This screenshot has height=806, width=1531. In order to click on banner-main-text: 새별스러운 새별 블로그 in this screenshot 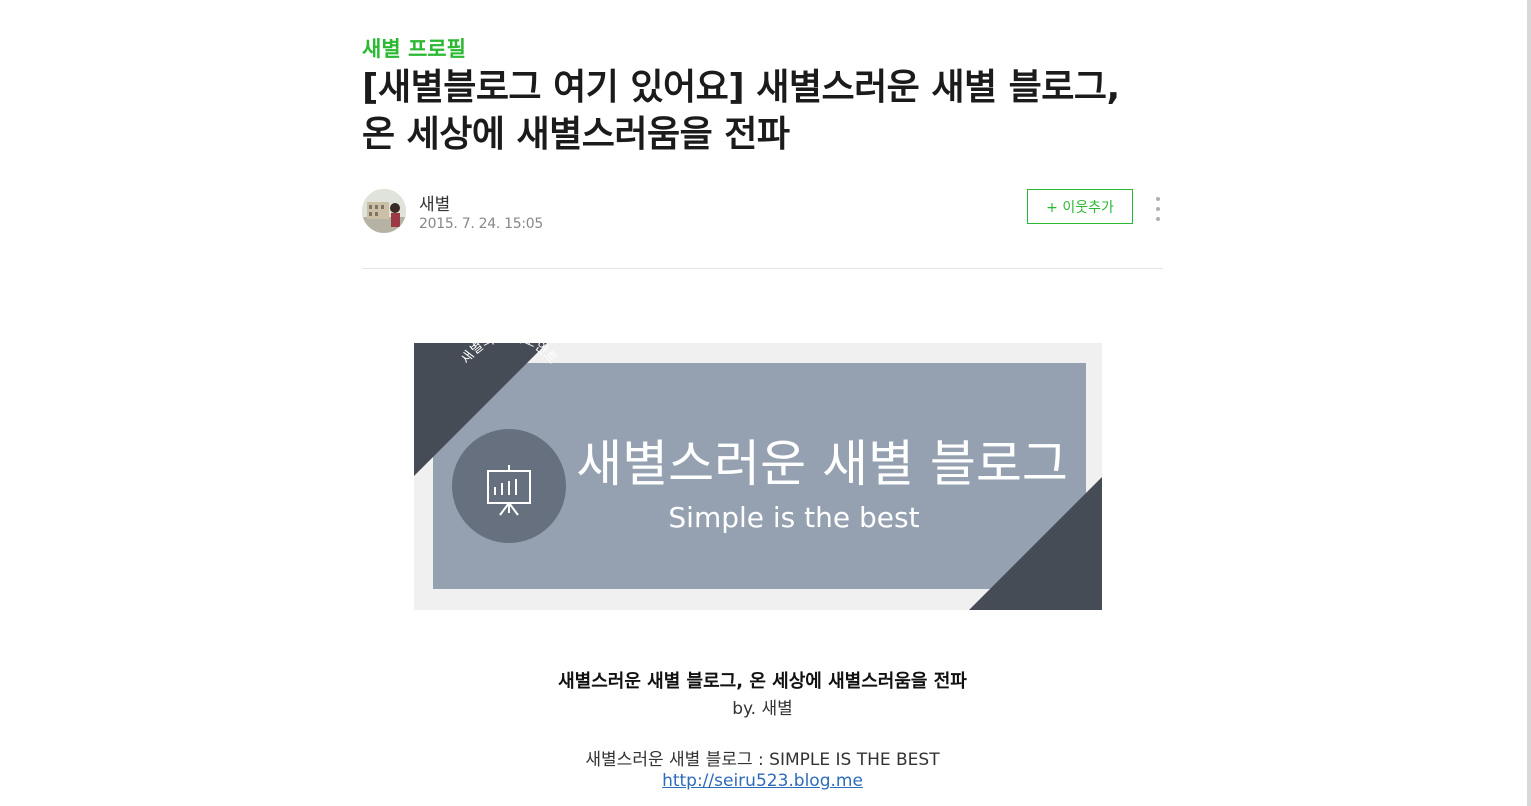, I will do `click(822, 464)`.